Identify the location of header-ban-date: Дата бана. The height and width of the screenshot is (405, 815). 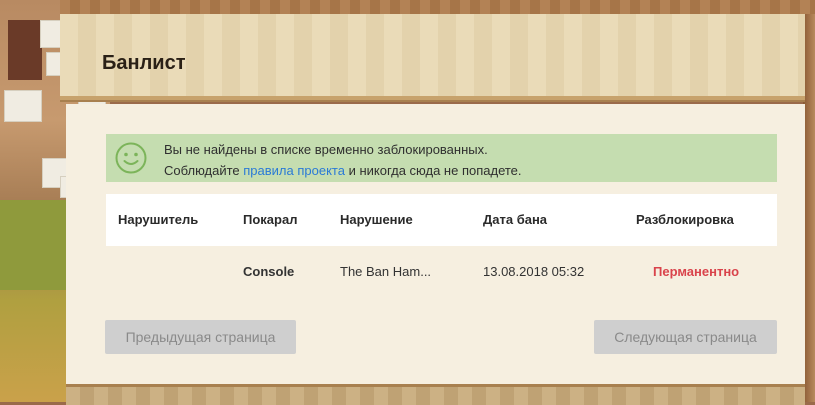
(515, 219).